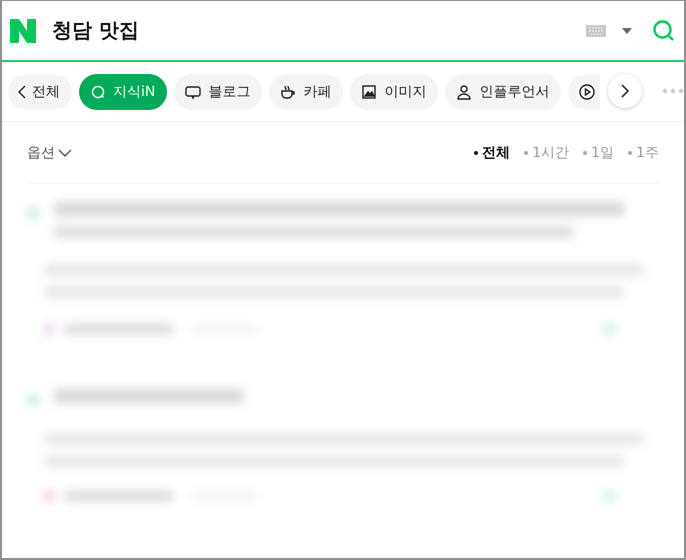 Image resolution: width=686 pixels, height=560 pixels. What do you see at coordinates (218, 92) in the screenshot?
I see `category-tab: 블로그` at bounding box center [218, 92].